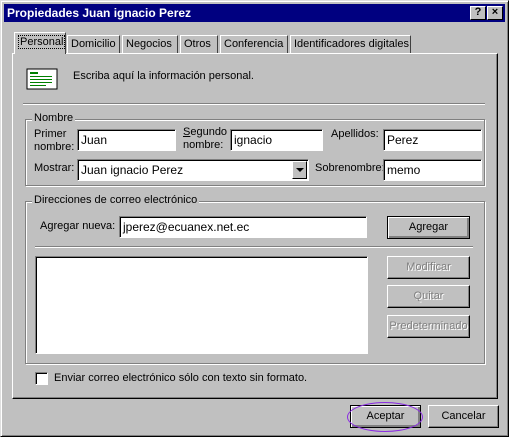 The height and width of the screenshot is (437, 509). Describe the element at coordinates (193, 170) in the screenshot. I see `mostrar-dropdown: Juan ignacio Perez` at that location.